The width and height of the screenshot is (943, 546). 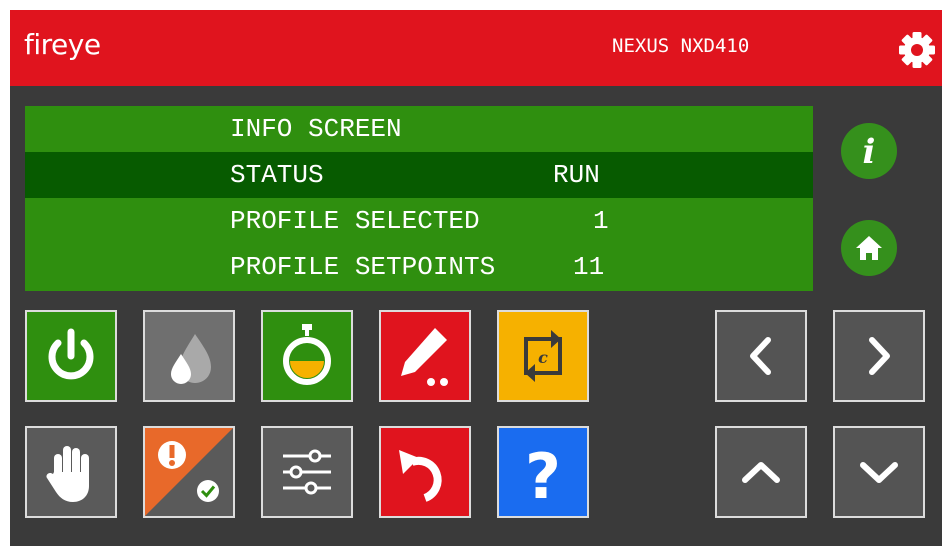 I want to click on svg-text: i, so click(x=869, y=152).